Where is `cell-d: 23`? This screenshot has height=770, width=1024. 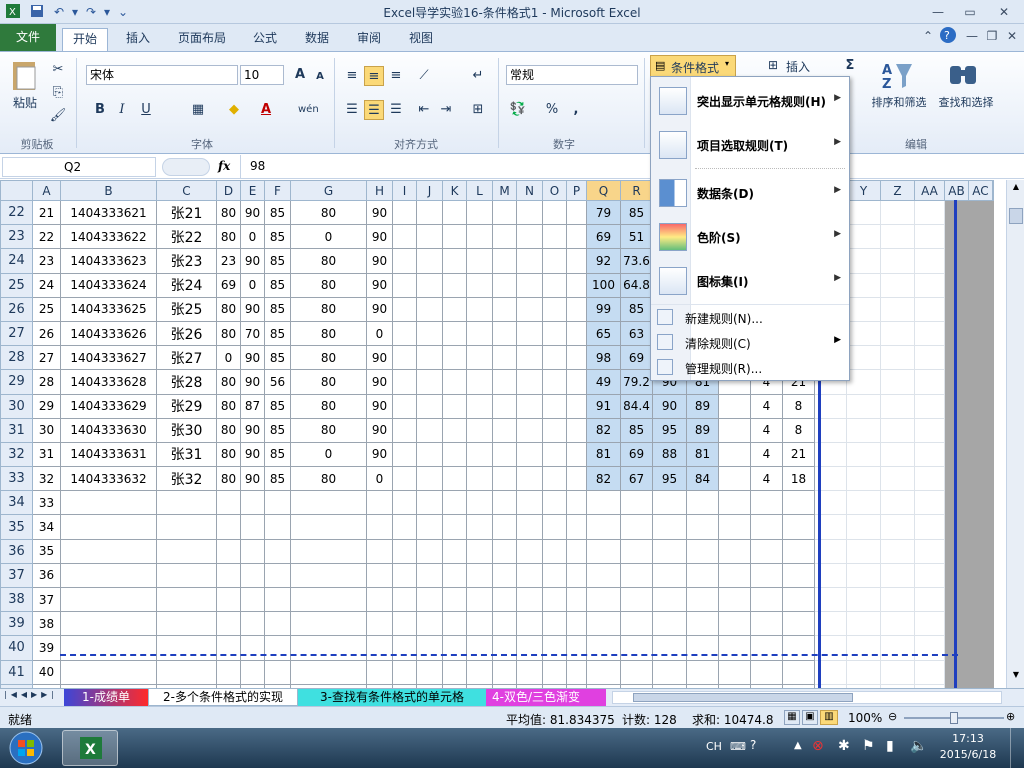 cell-d: 23 is located at coordinates (228, 261).